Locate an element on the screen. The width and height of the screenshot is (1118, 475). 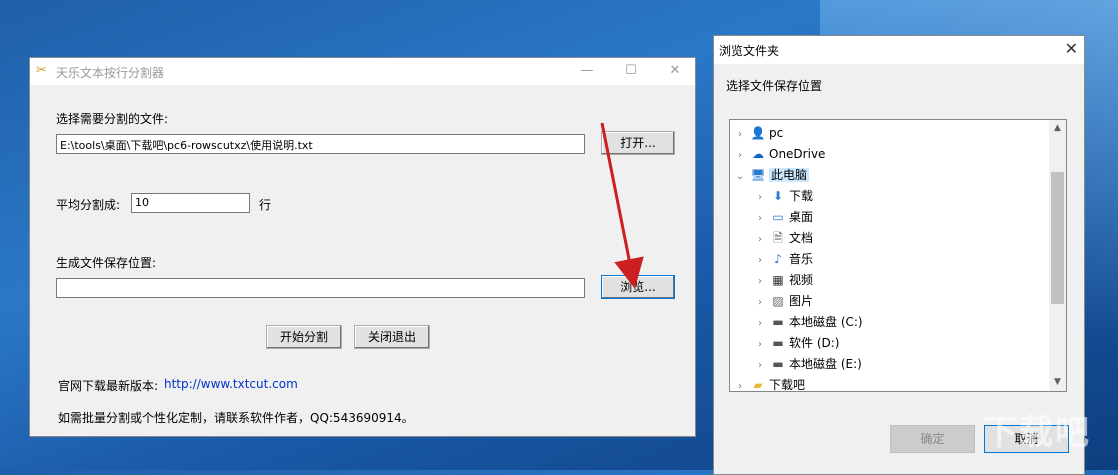
dialog-description: 选择文件保存位置 is located at coordinates (774, 86).